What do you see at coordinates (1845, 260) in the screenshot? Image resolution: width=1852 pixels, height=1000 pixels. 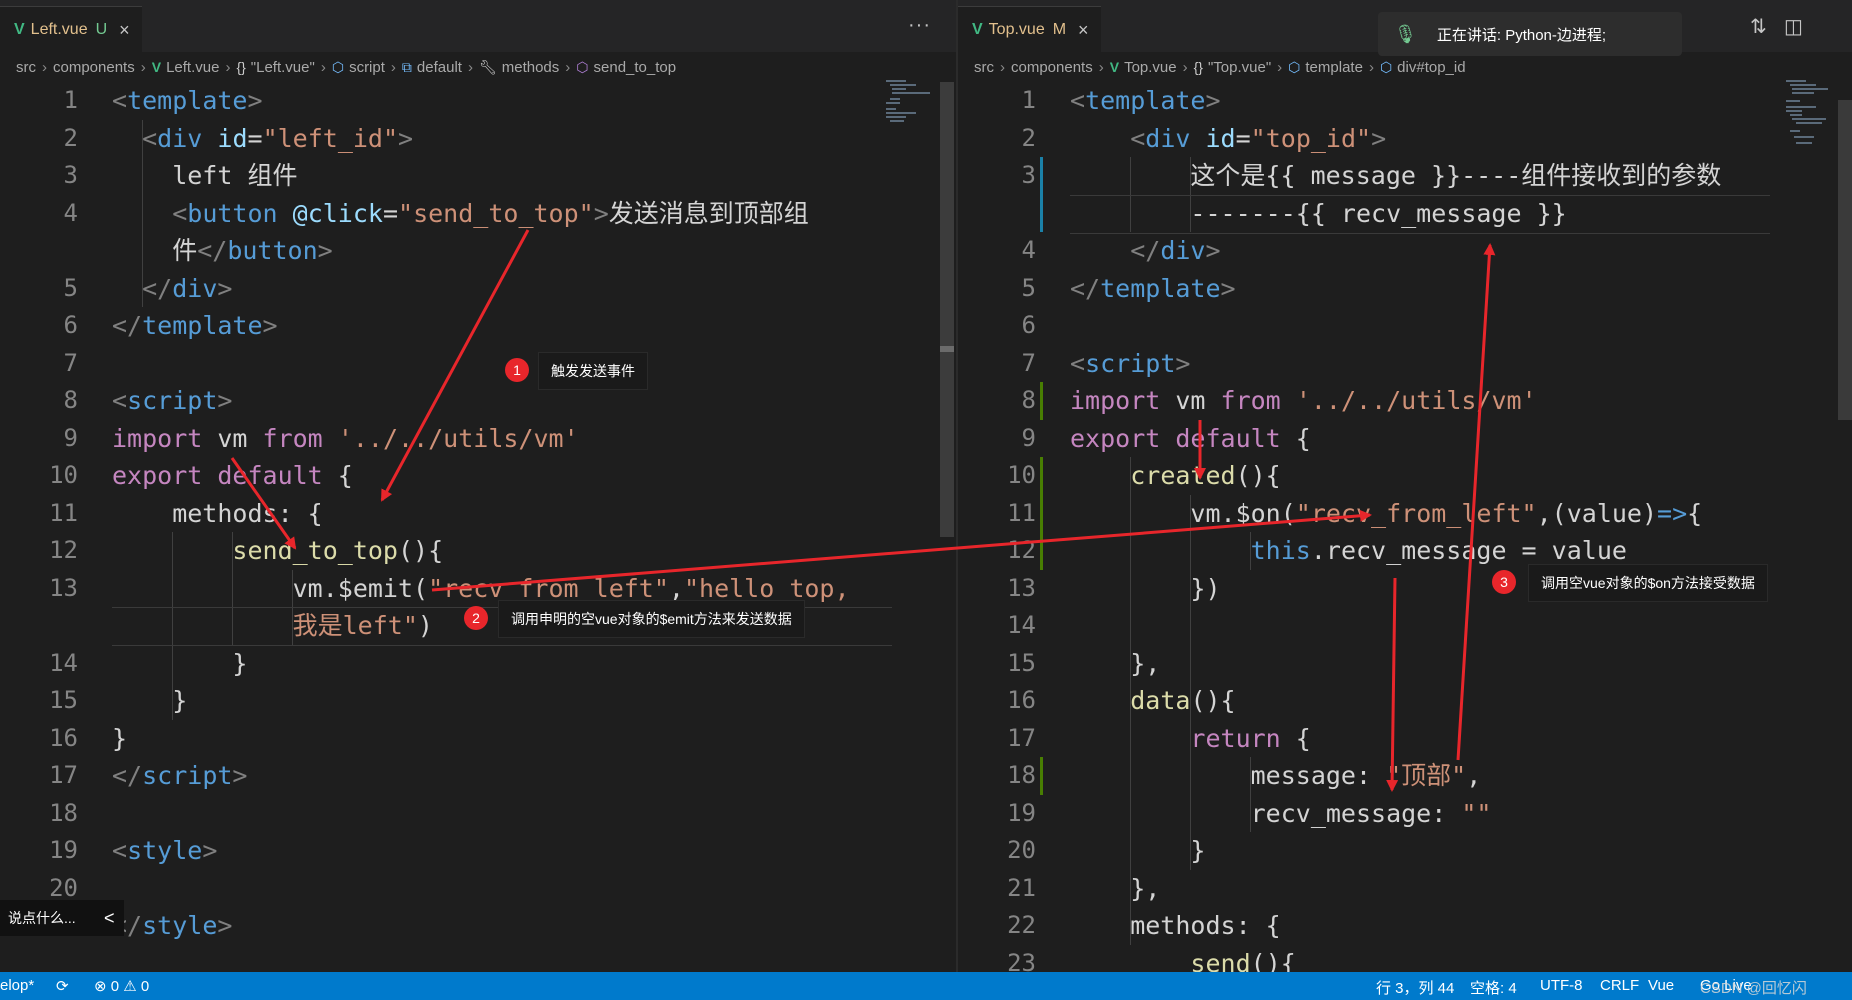 I see `right-vertical-scrollbar` at bounding box center [1845, 260].